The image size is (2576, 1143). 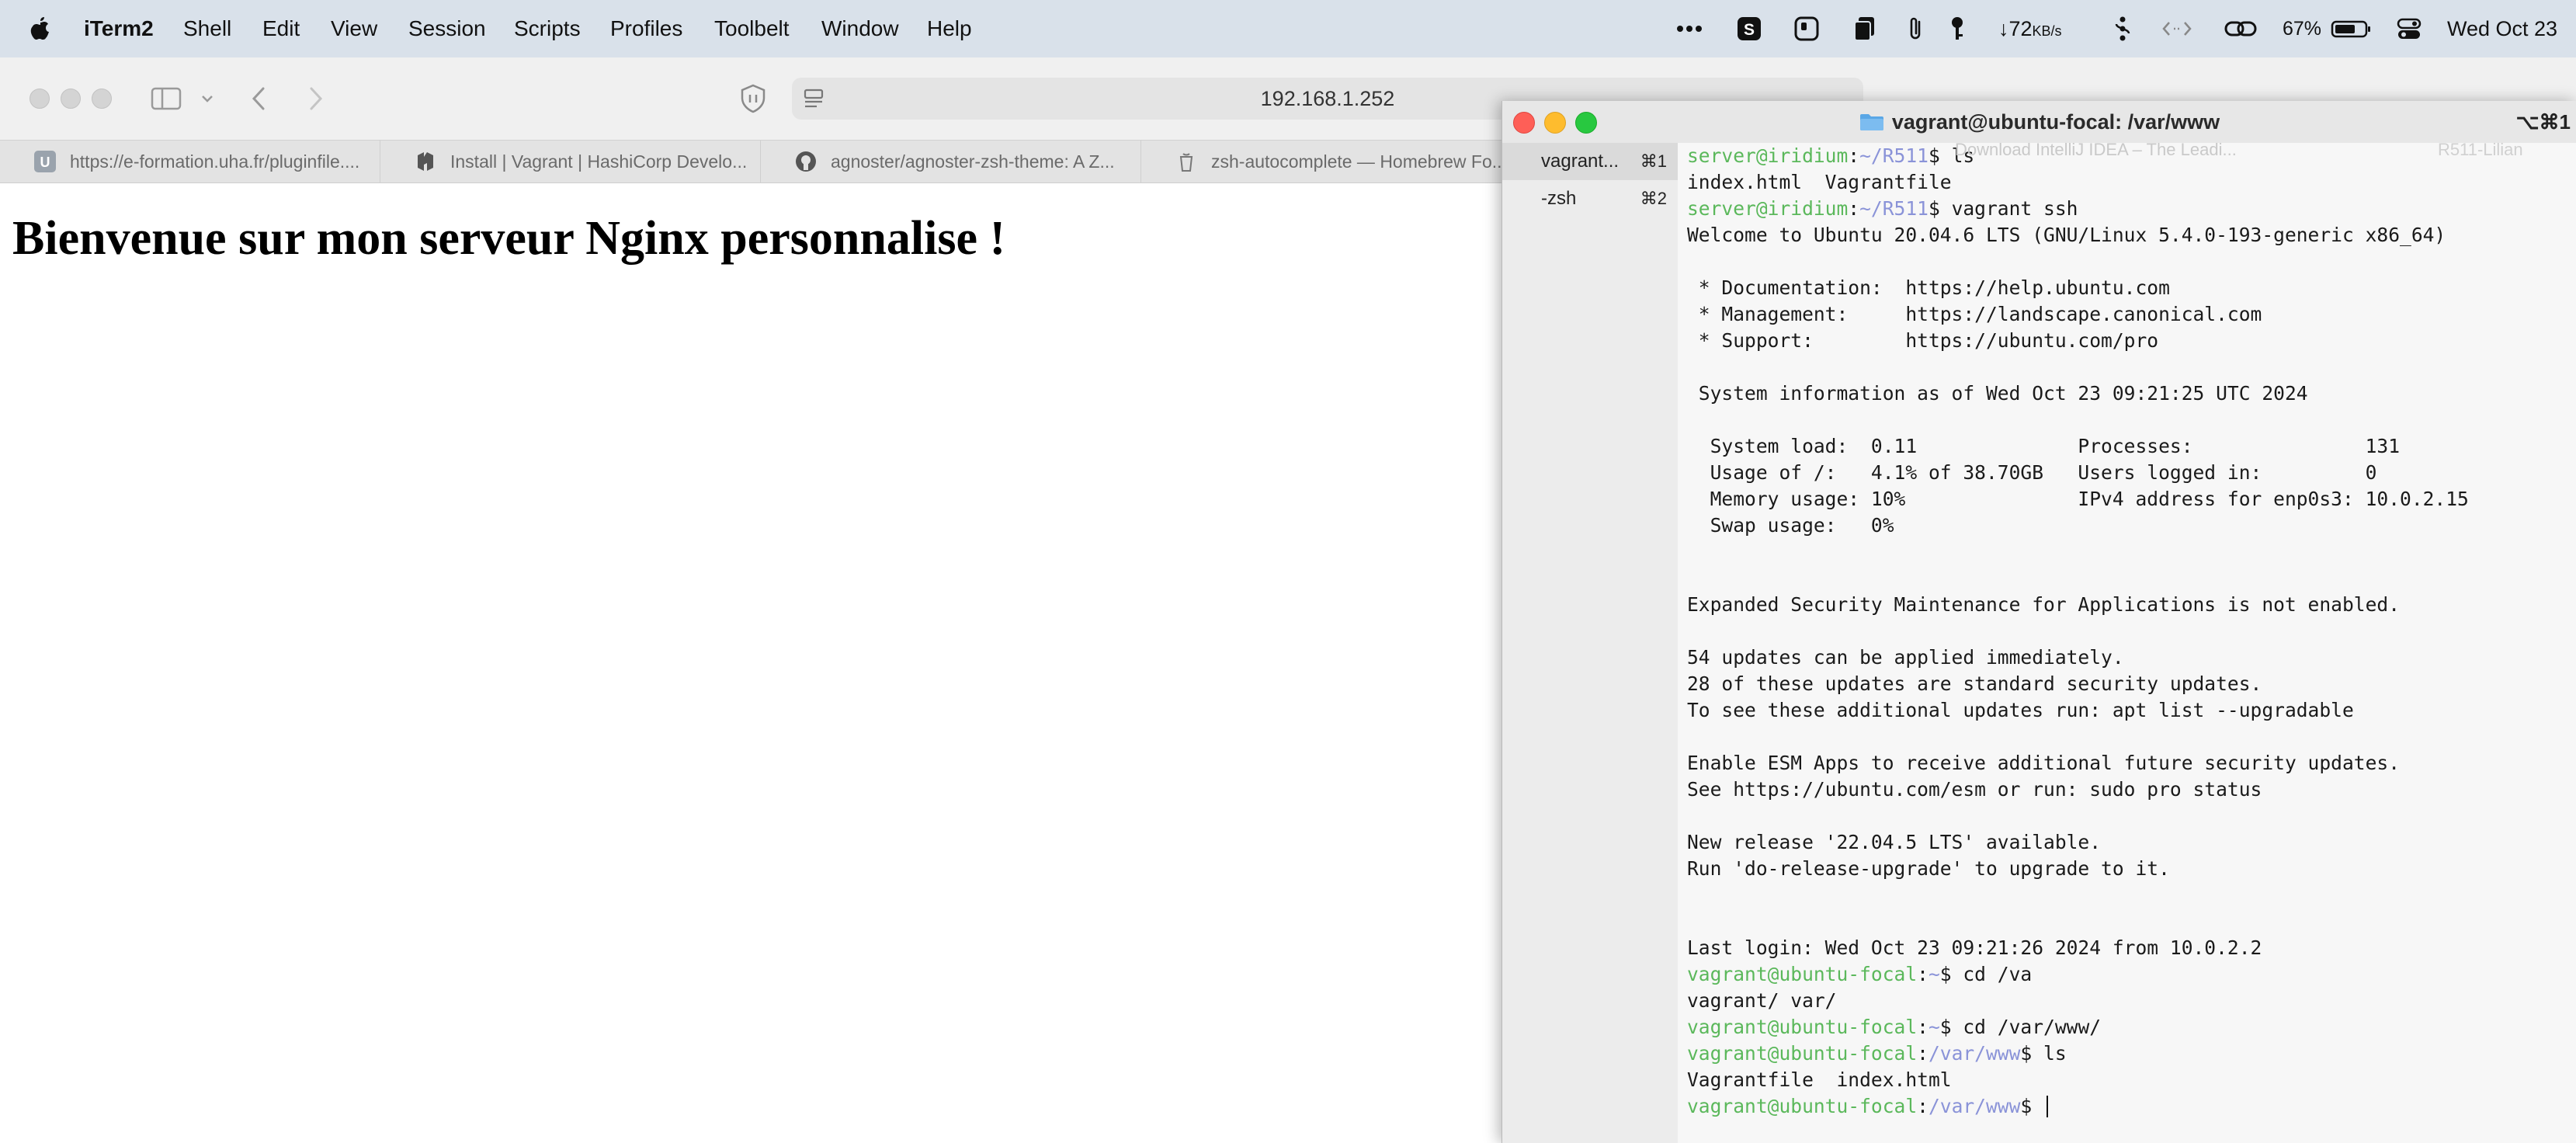 What do you see at coordinates (2122, 29) in the screenshot?
I see `tailscale-icon` at bounding box center [2122, 29].